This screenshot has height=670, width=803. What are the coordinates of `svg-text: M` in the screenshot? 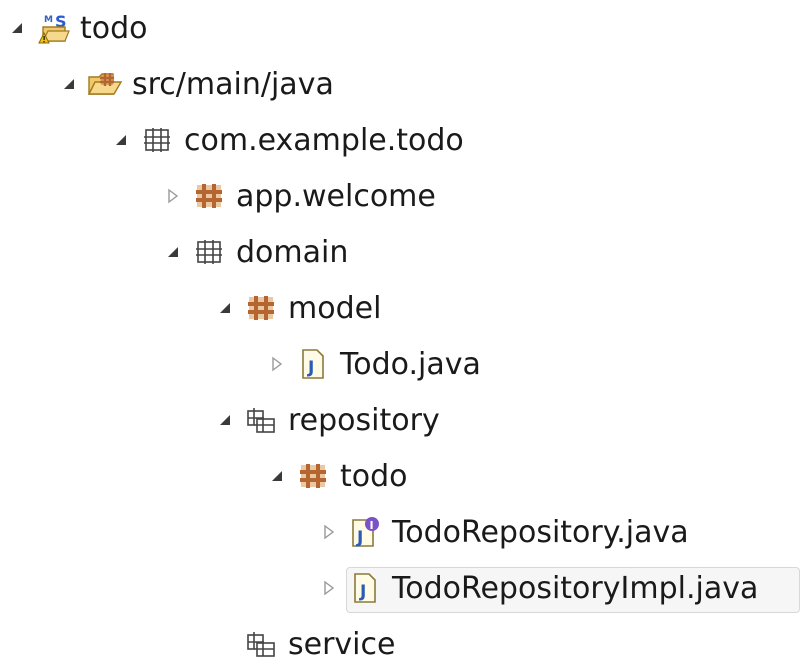 It's located at (48, 20).